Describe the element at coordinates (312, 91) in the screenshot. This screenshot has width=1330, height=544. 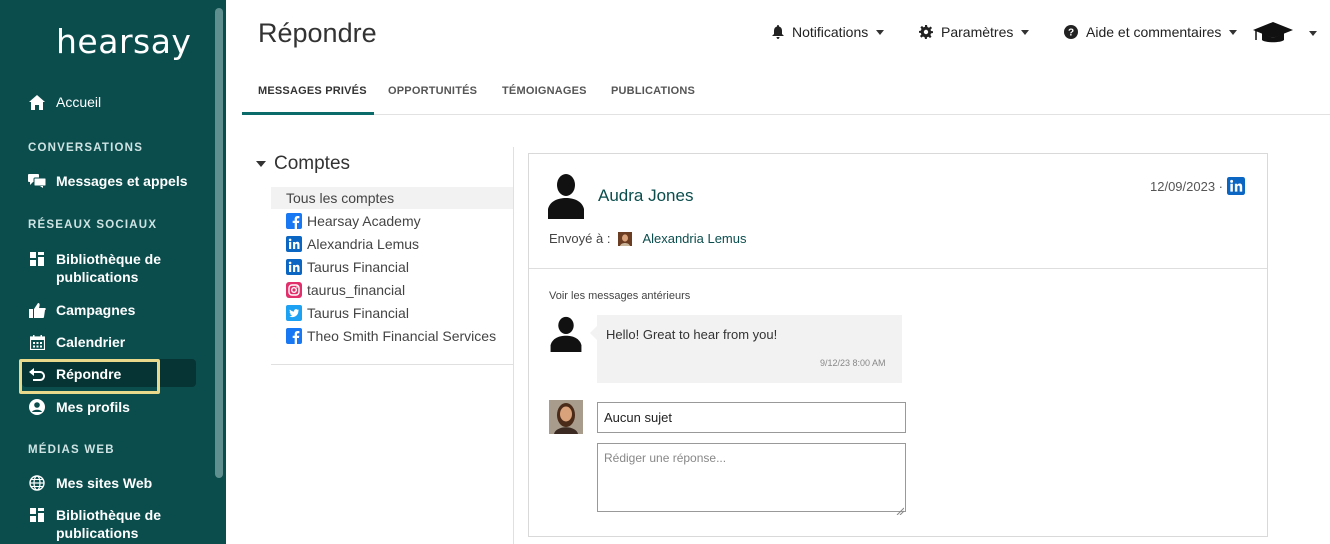
I see `tab-private-messages: MESSAGES PRIVÉS` at that location.